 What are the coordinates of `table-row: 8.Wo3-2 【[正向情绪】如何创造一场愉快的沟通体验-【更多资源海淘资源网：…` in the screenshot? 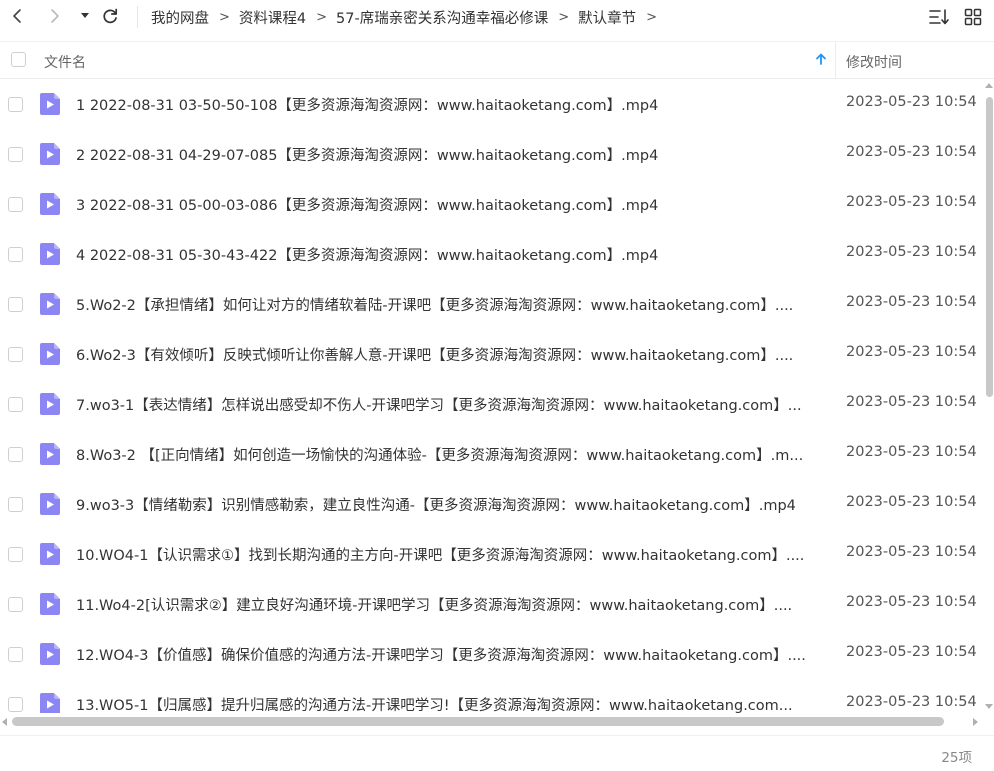 It's located at (492, 454).